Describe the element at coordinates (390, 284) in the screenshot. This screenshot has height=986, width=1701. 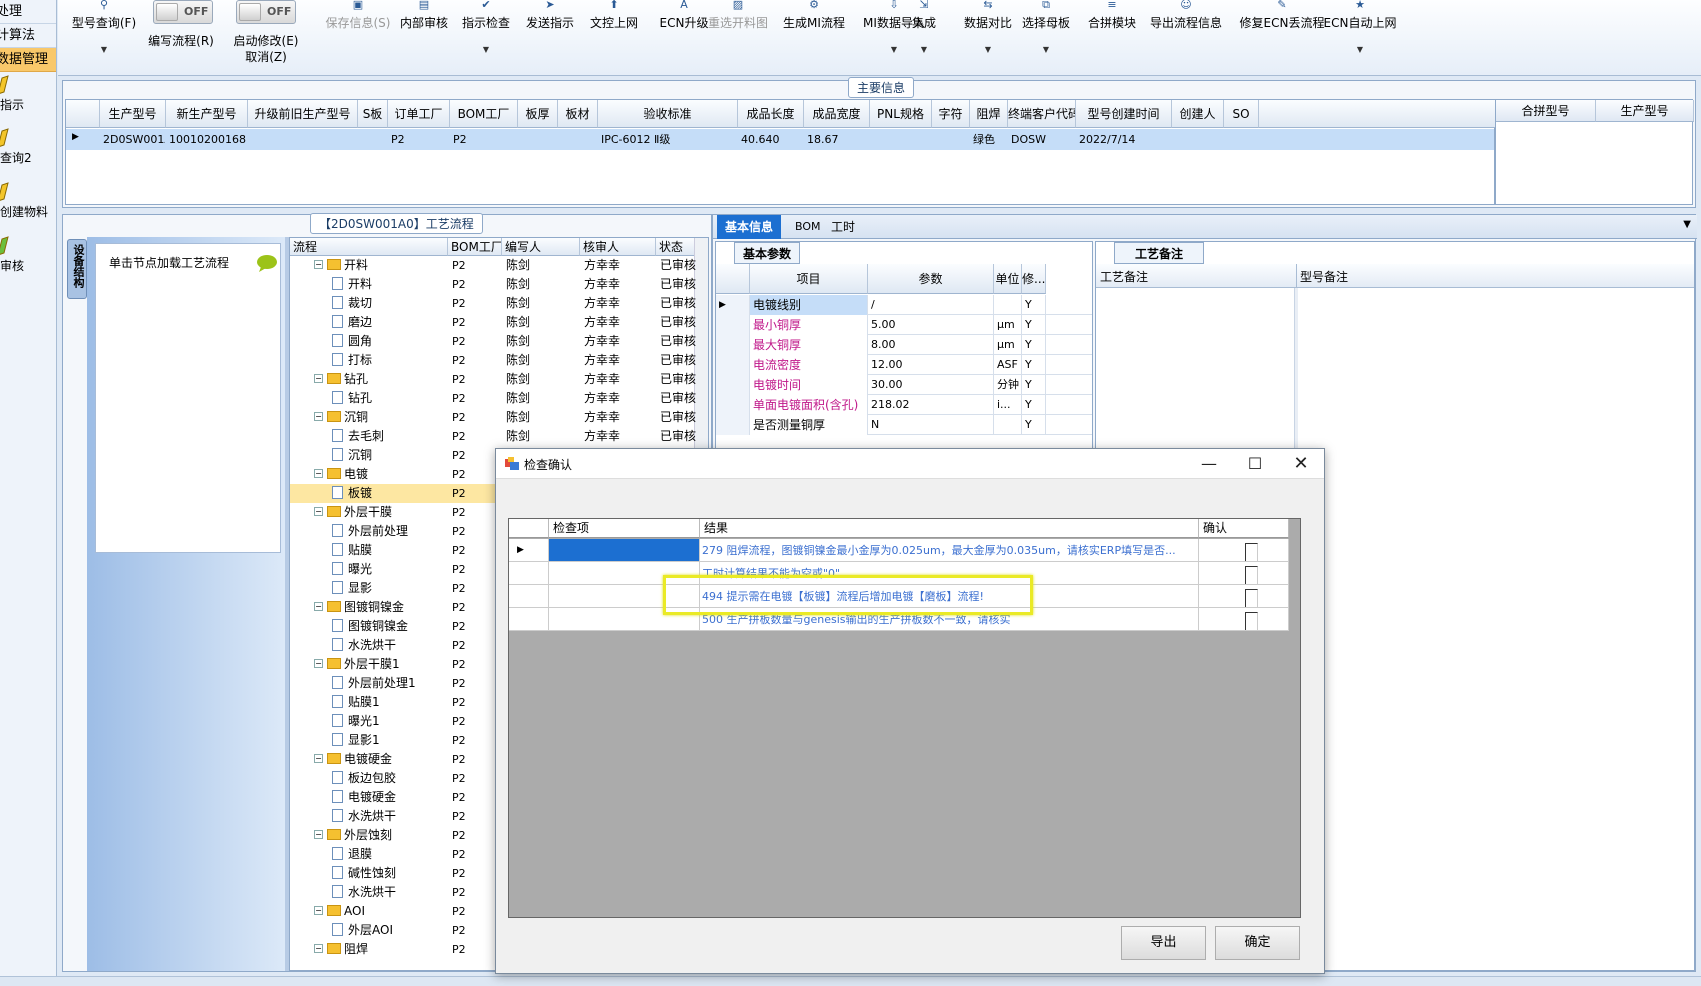
I see `tree-node: 开料` at that location.